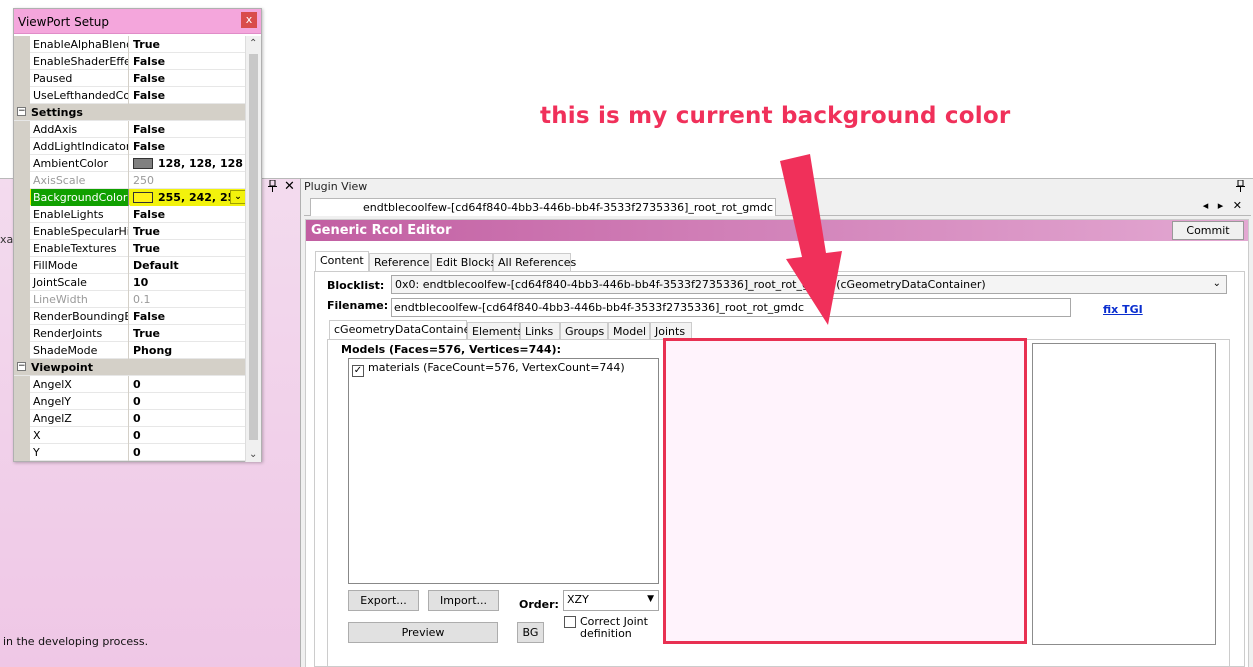  What do you see at coordinates (402, 329) in the screenshot?
I see `tab-cgeometrydatacontainer: cGeometryDataContainer` at bounding box center [402, 329].